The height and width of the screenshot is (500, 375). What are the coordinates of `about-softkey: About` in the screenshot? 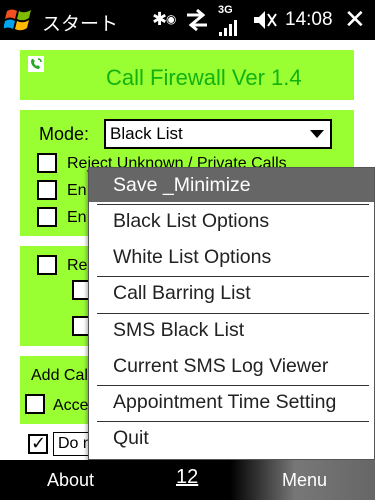 It's located at (70, 480).